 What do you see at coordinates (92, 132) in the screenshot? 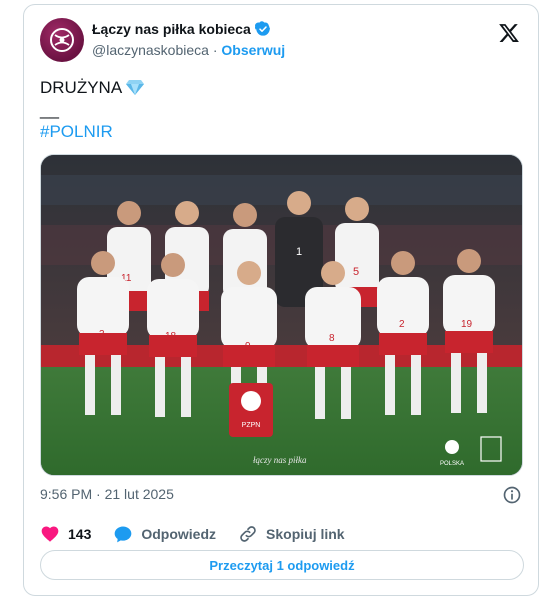
I see `hashtag-link: #POLNIR` at bounding box center [92, 132].